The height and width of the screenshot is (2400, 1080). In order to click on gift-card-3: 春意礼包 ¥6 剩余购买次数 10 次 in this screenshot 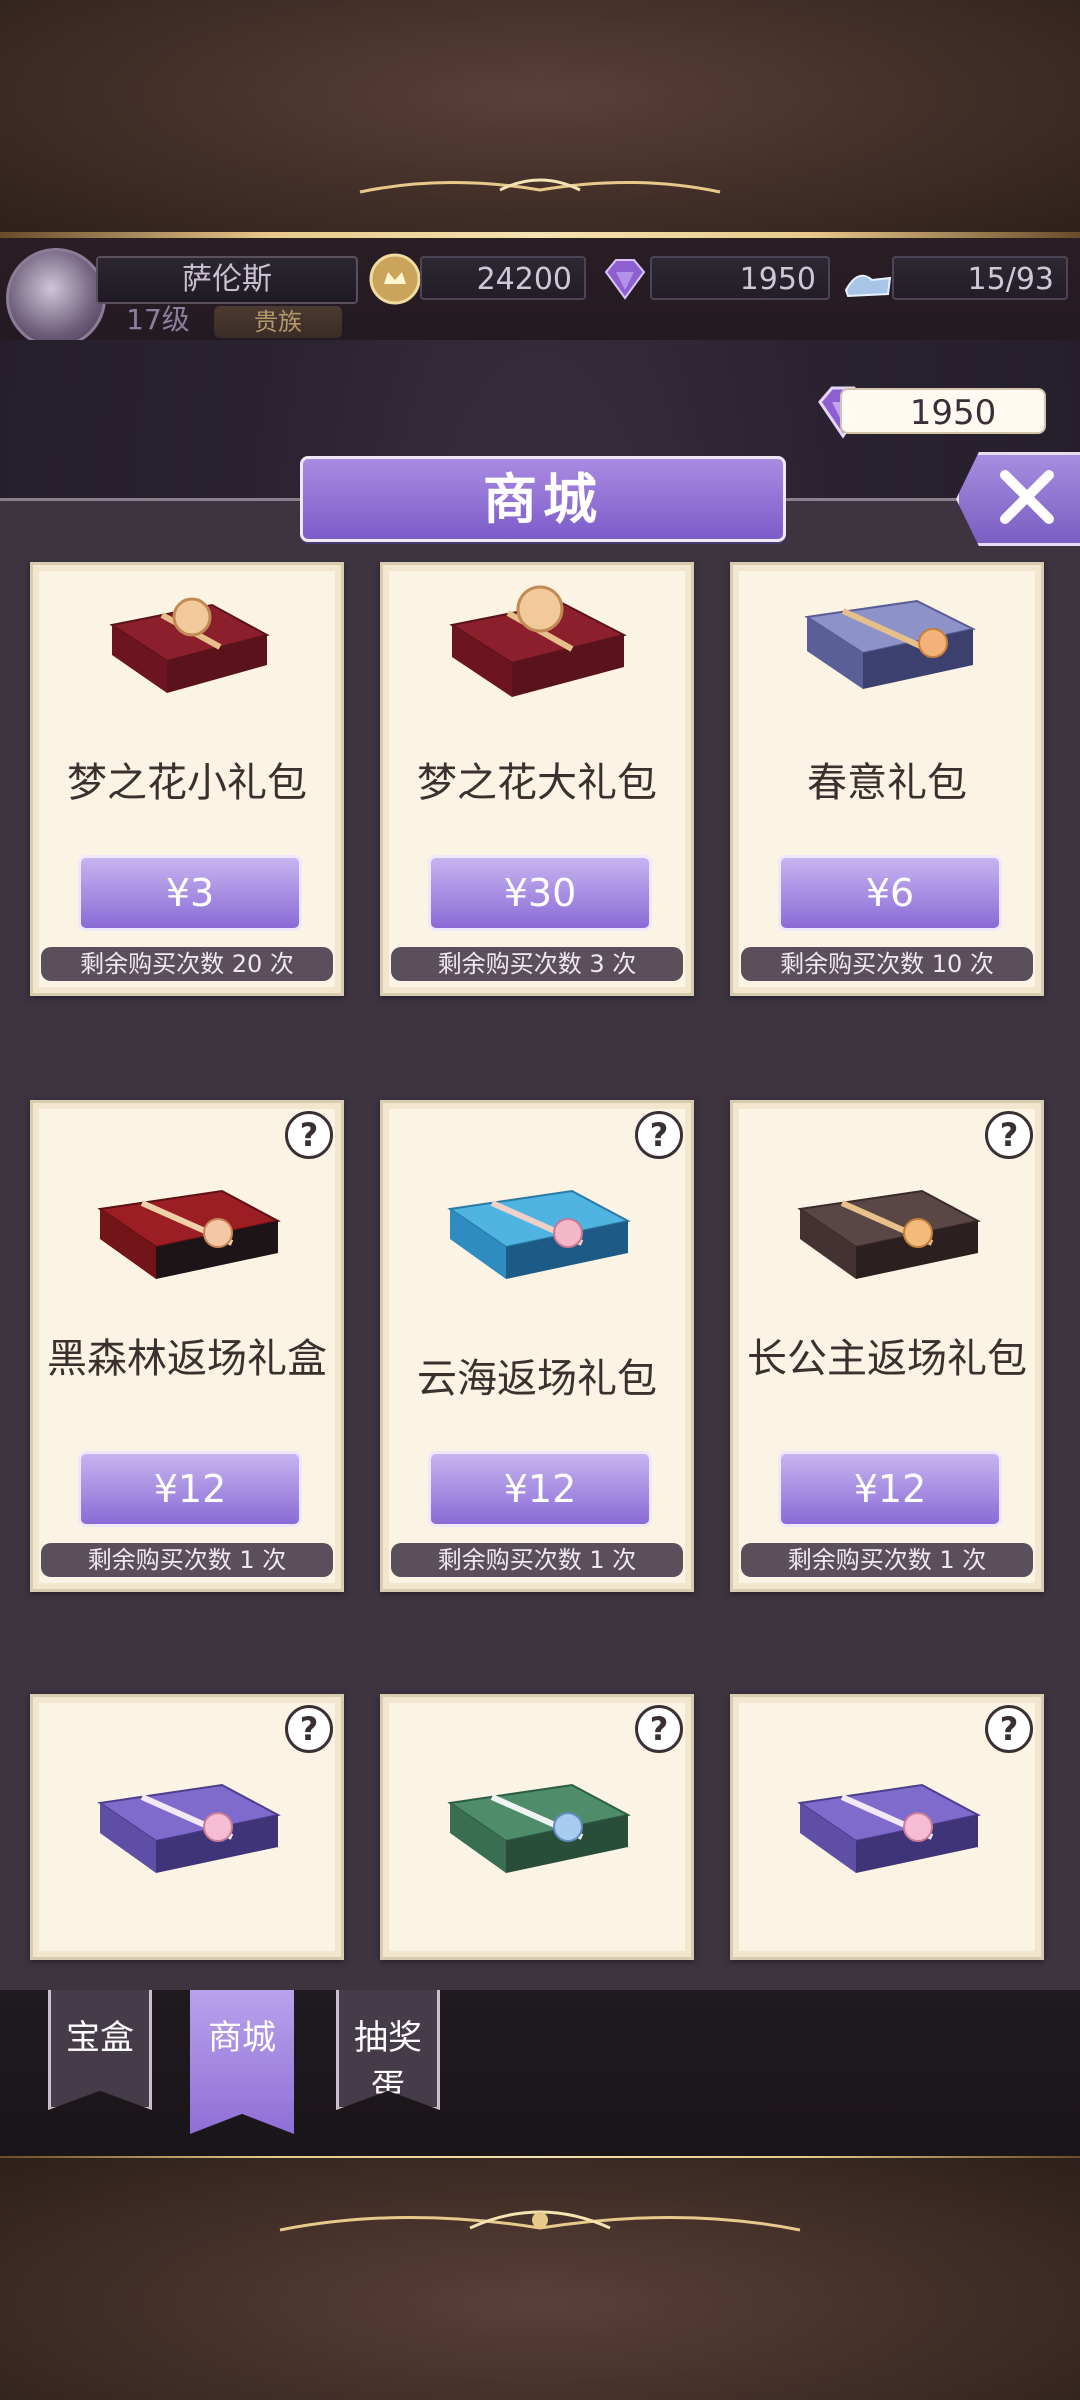, I will do `click(887, 779)`.